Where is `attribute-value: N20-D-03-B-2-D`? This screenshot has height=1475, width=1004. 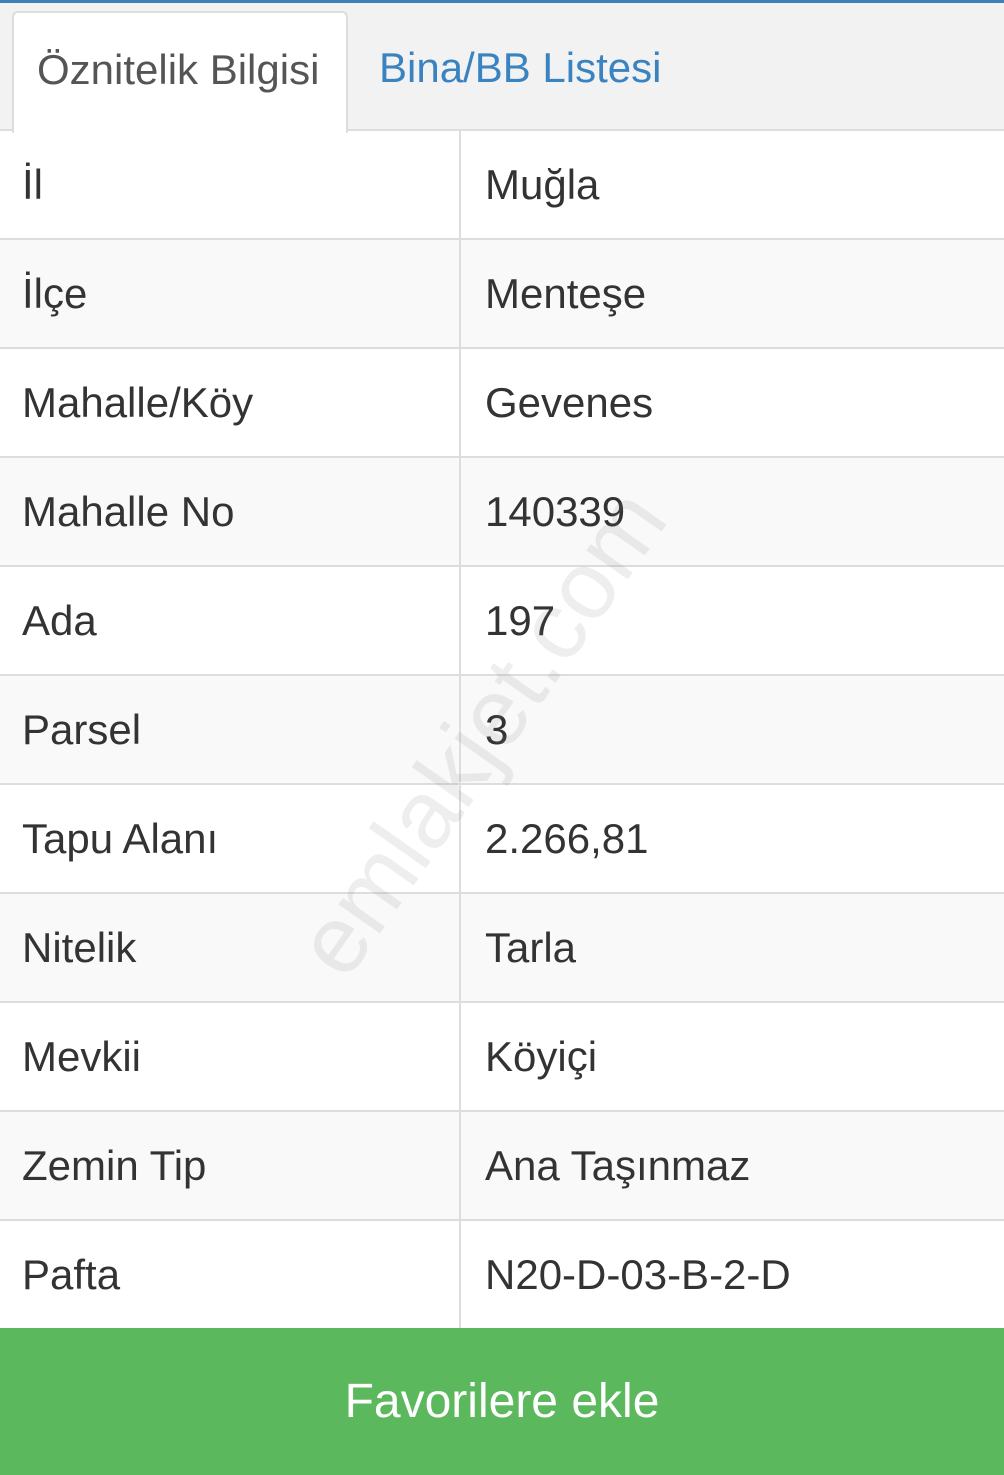
attribute-value: N20-D-03-B-2-D is located at coordinates (638, 1274).